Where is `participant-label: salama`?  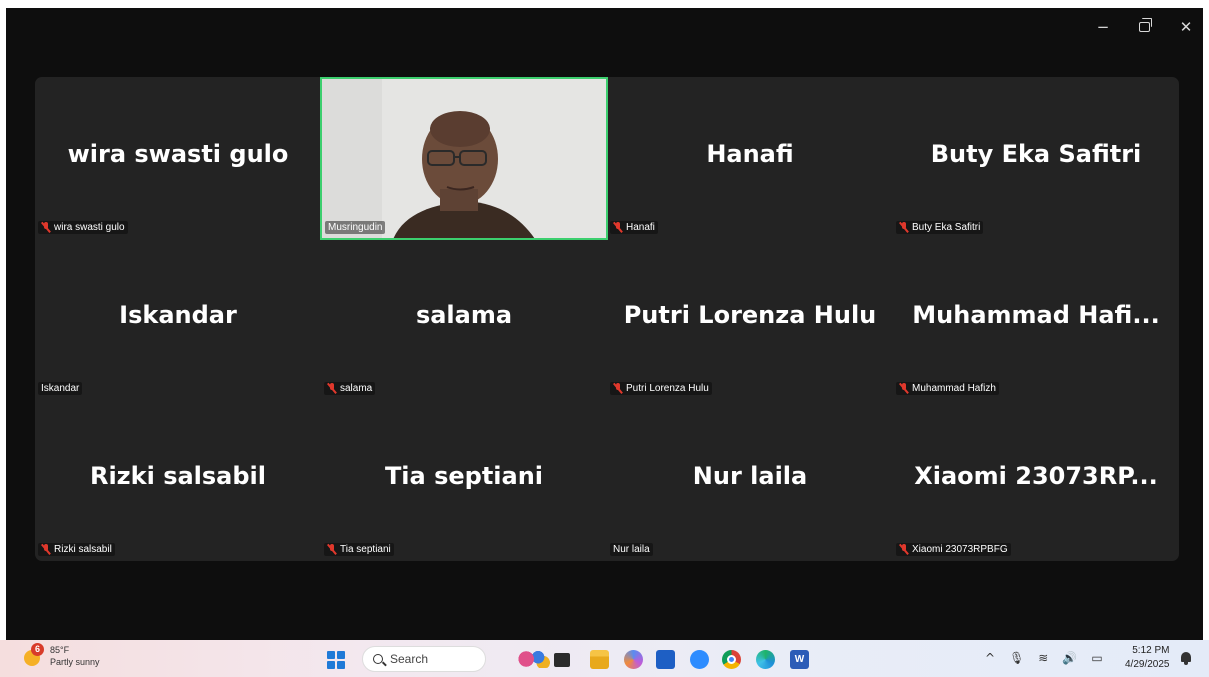 participant-label: salama is located at coordinates (350, 388).